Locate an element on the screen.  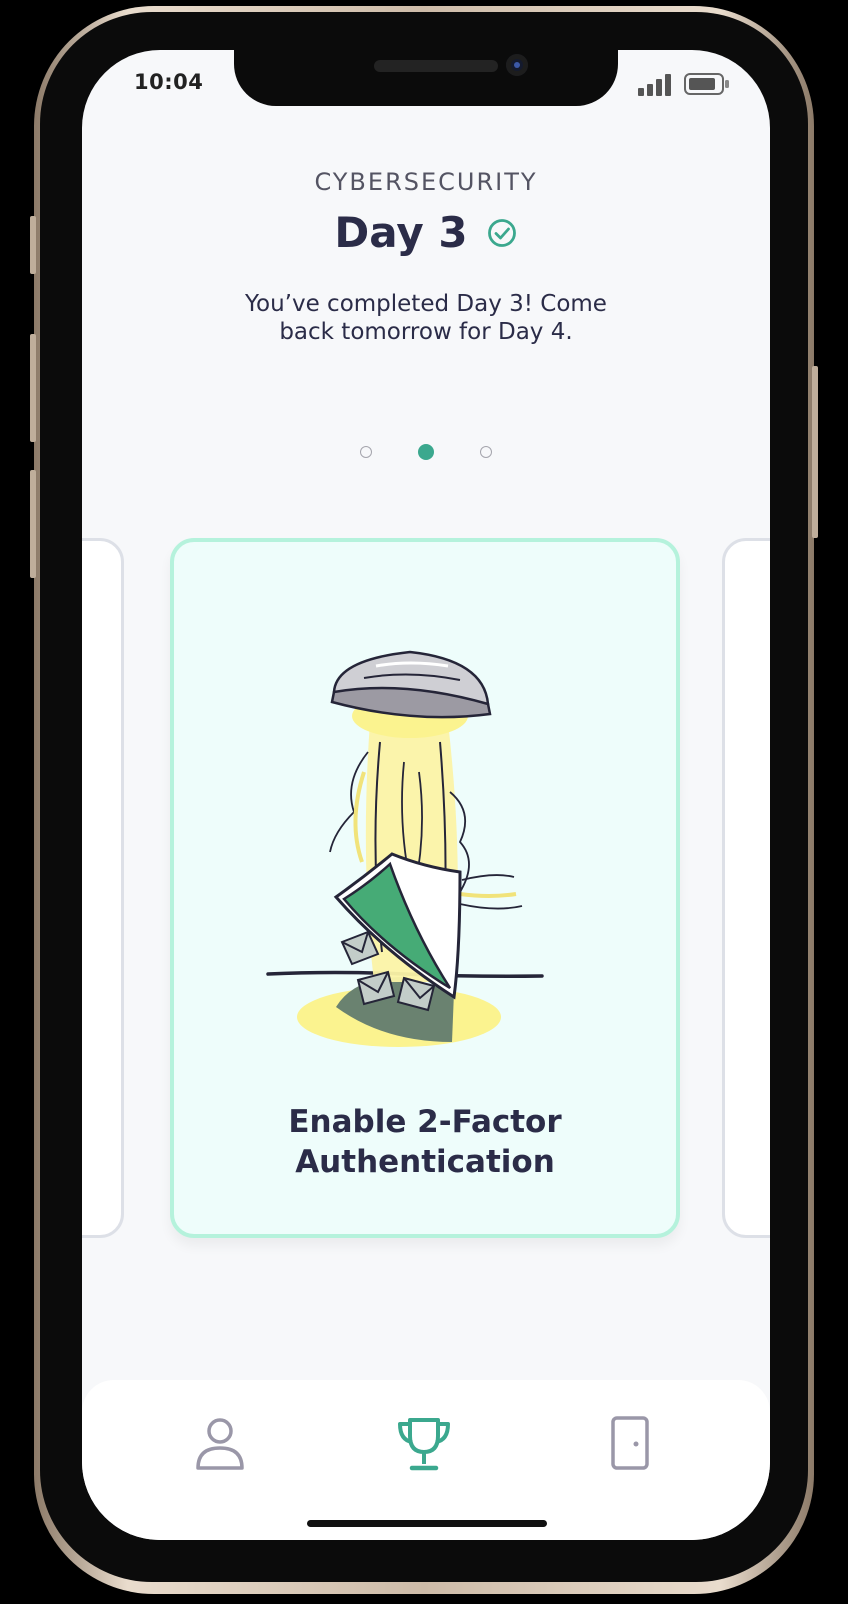
page-dot-active is located at coordinates (426, 452).